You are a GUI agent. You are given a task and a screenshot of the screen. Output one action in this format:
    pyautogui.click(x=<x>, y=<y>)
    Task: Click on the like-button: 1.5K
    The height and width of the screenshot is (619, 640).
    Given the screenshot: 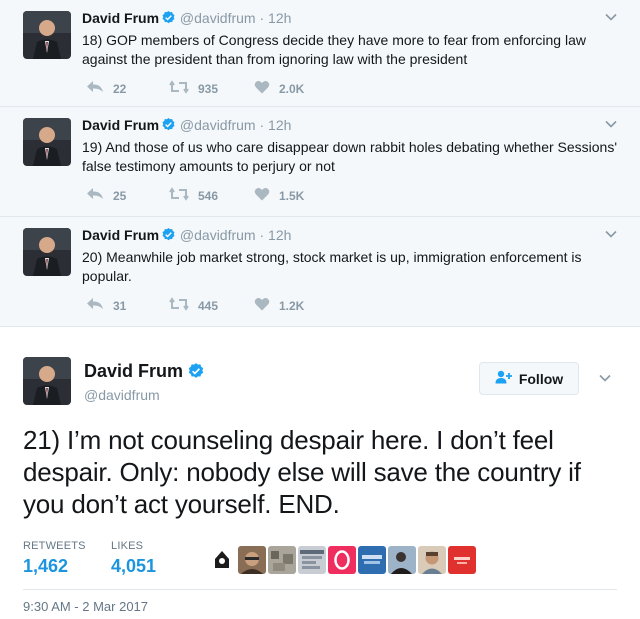 What is the action you would take?
    pyautogui.click(x=279, y=195)
    